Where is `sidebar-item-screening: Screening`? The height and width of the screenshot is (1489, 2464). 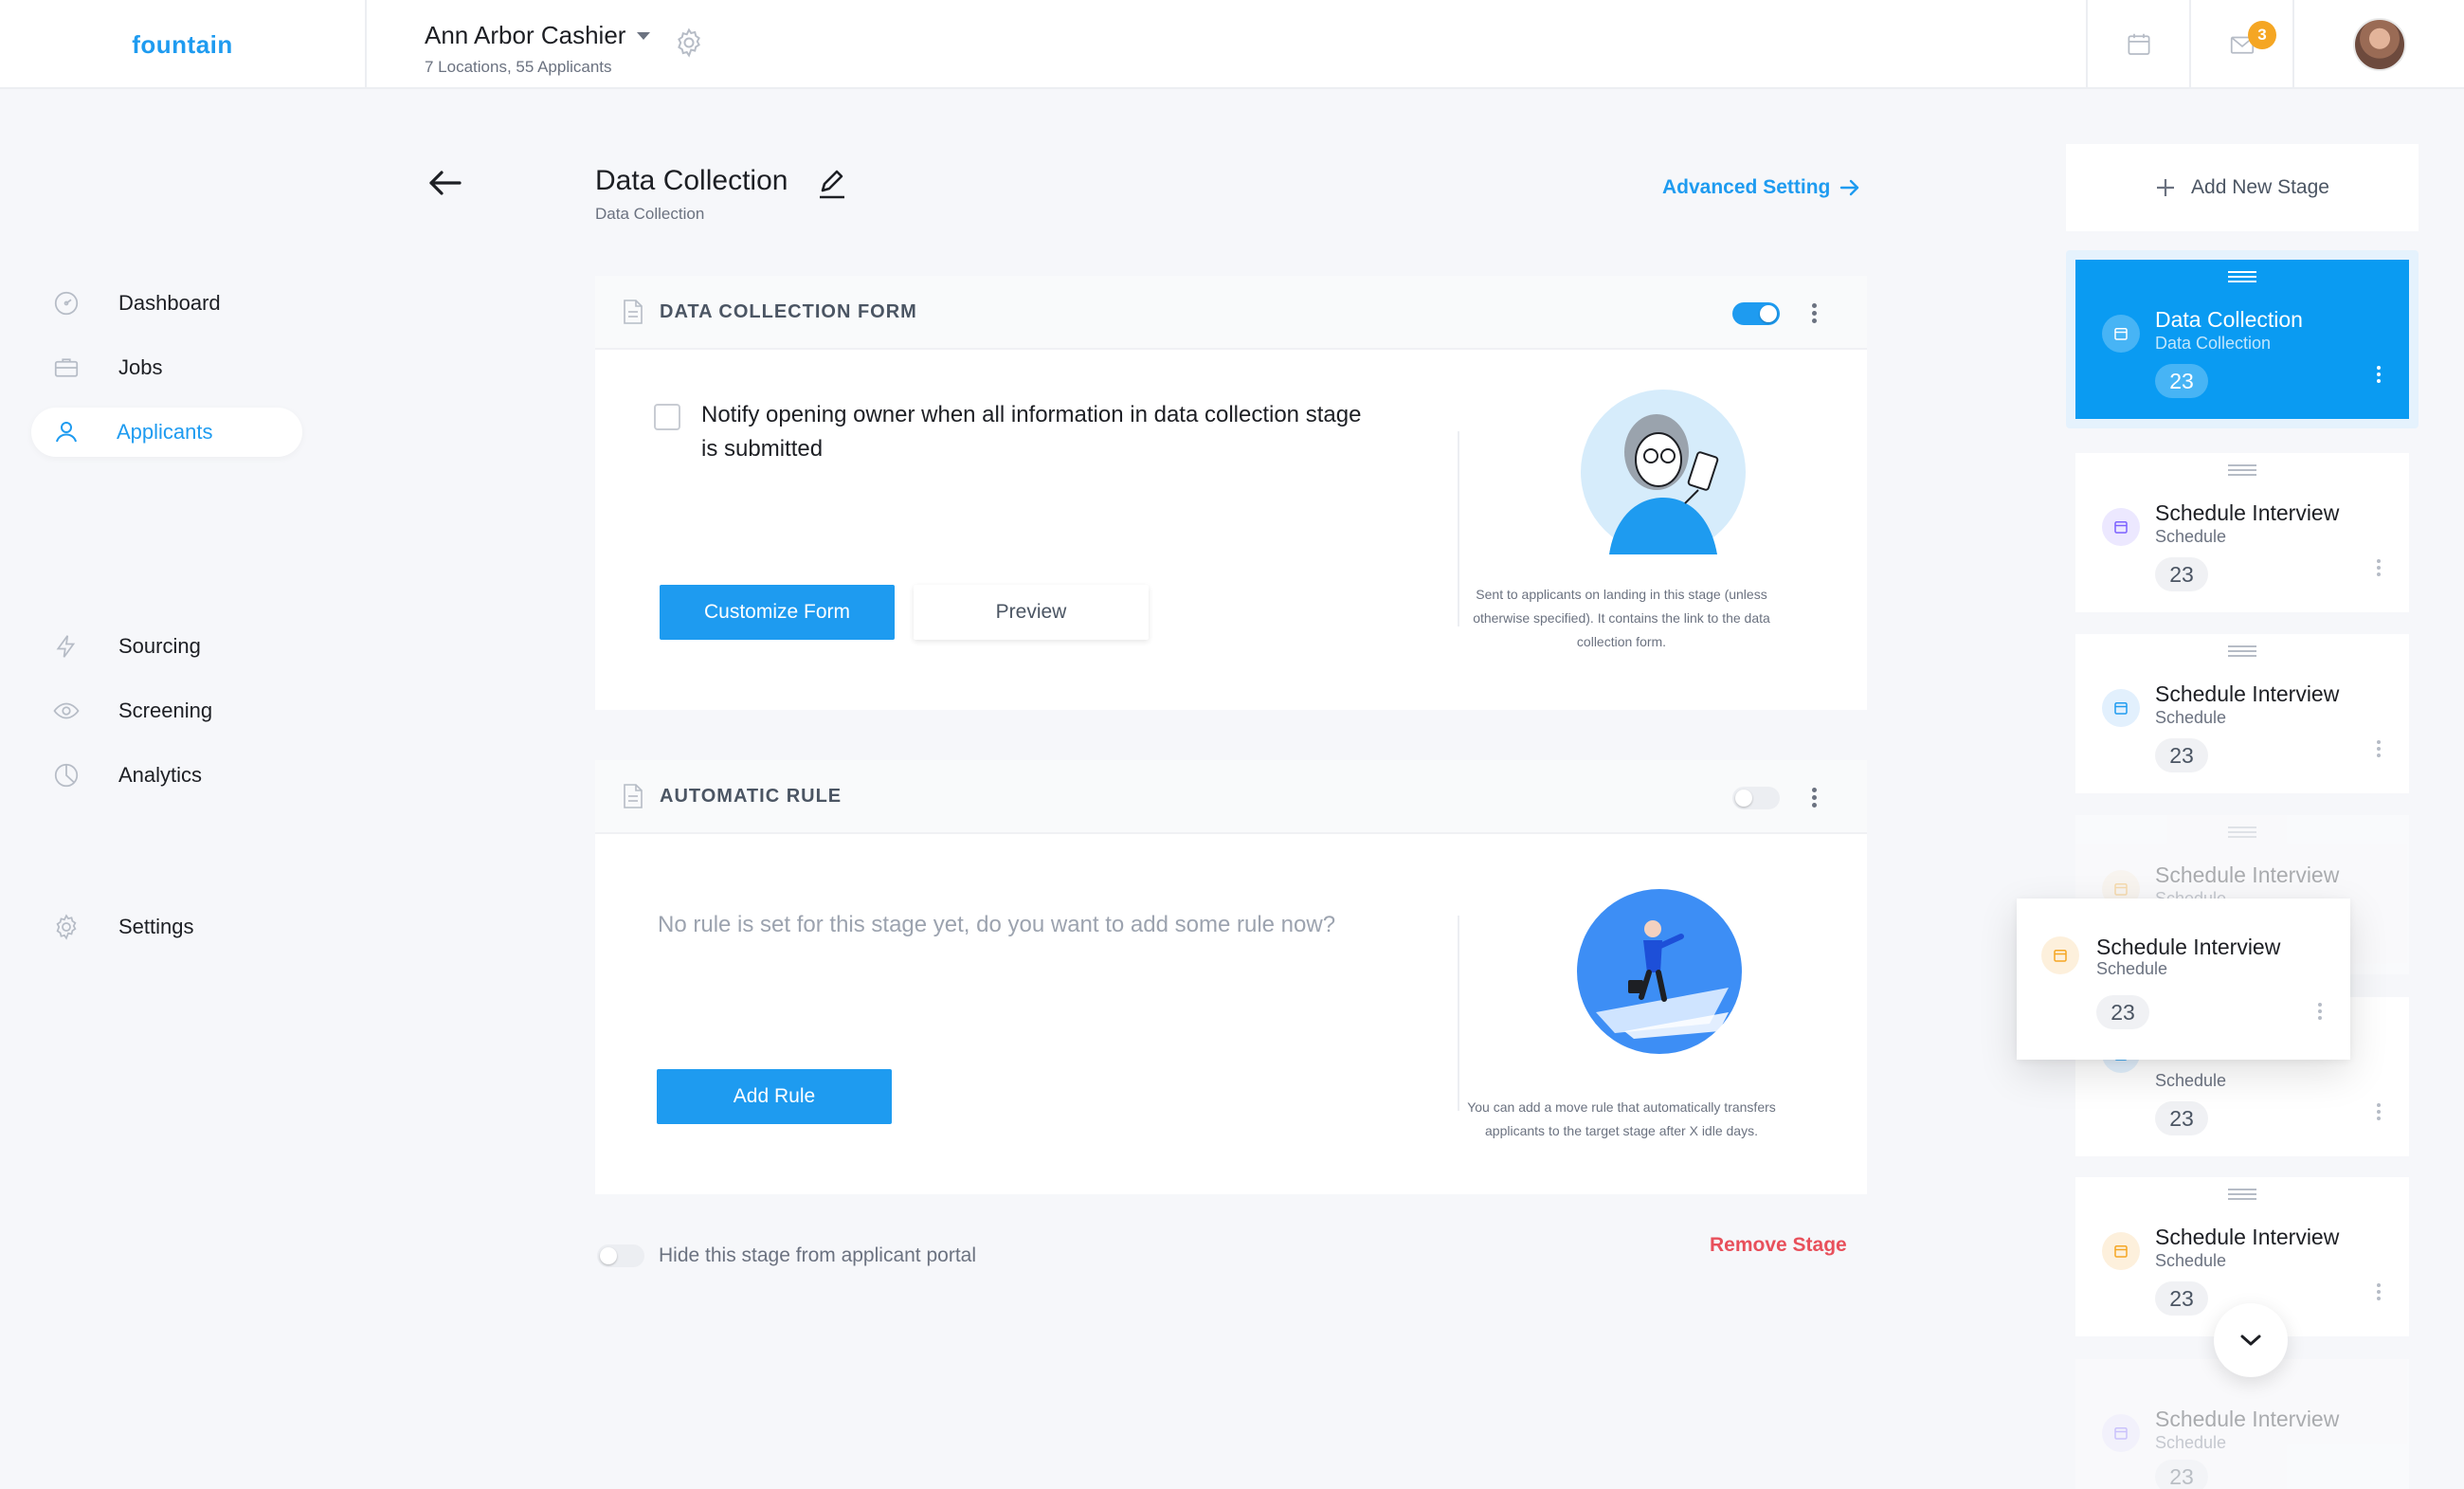
sidebar-item-screening: Screening is located at coordinates (166, 710).